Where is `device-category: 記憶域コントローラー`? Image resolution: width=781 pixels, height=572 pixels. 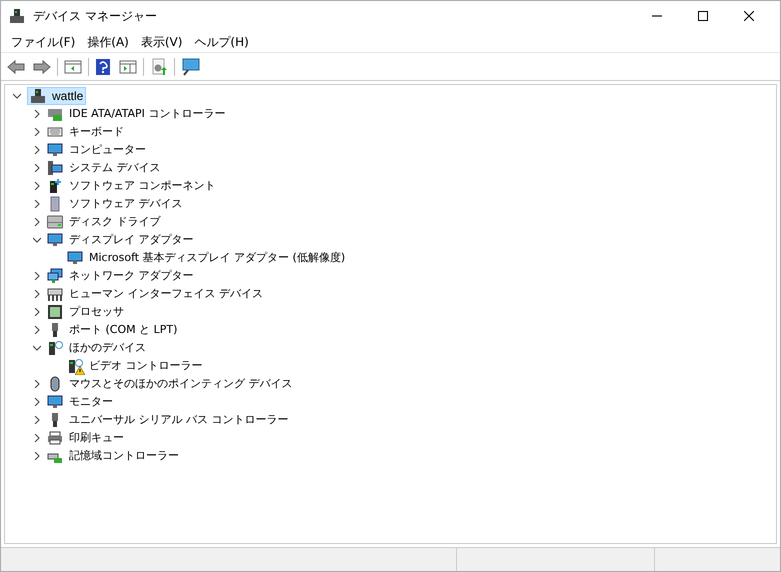 device-category: 記憶域コントローラー is located at coordinates (124, 456).